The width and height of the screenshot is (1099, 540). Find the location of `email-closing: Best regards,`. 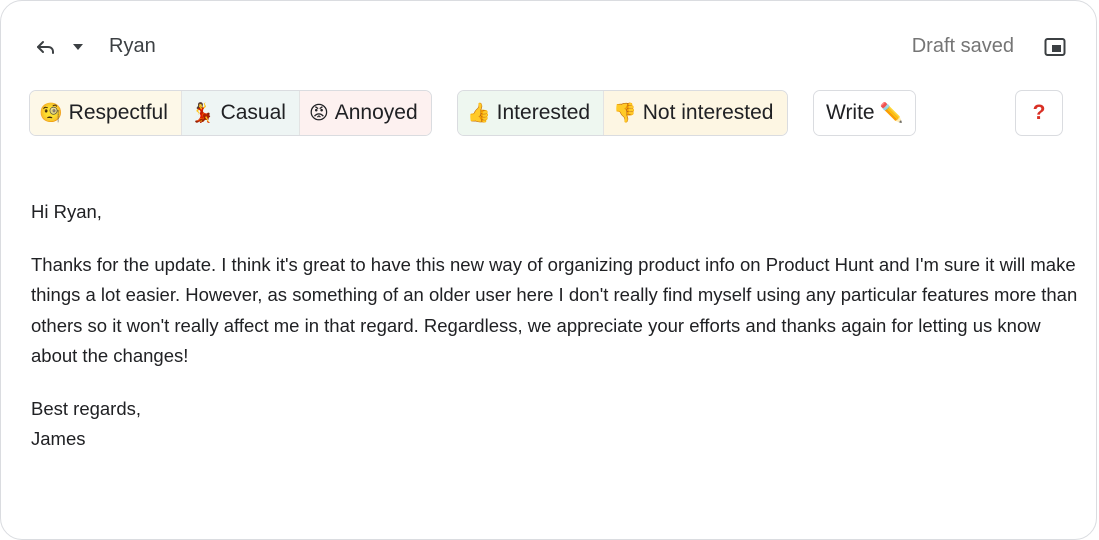

email-closing: Best regards, is located at coordinates (86, 408).